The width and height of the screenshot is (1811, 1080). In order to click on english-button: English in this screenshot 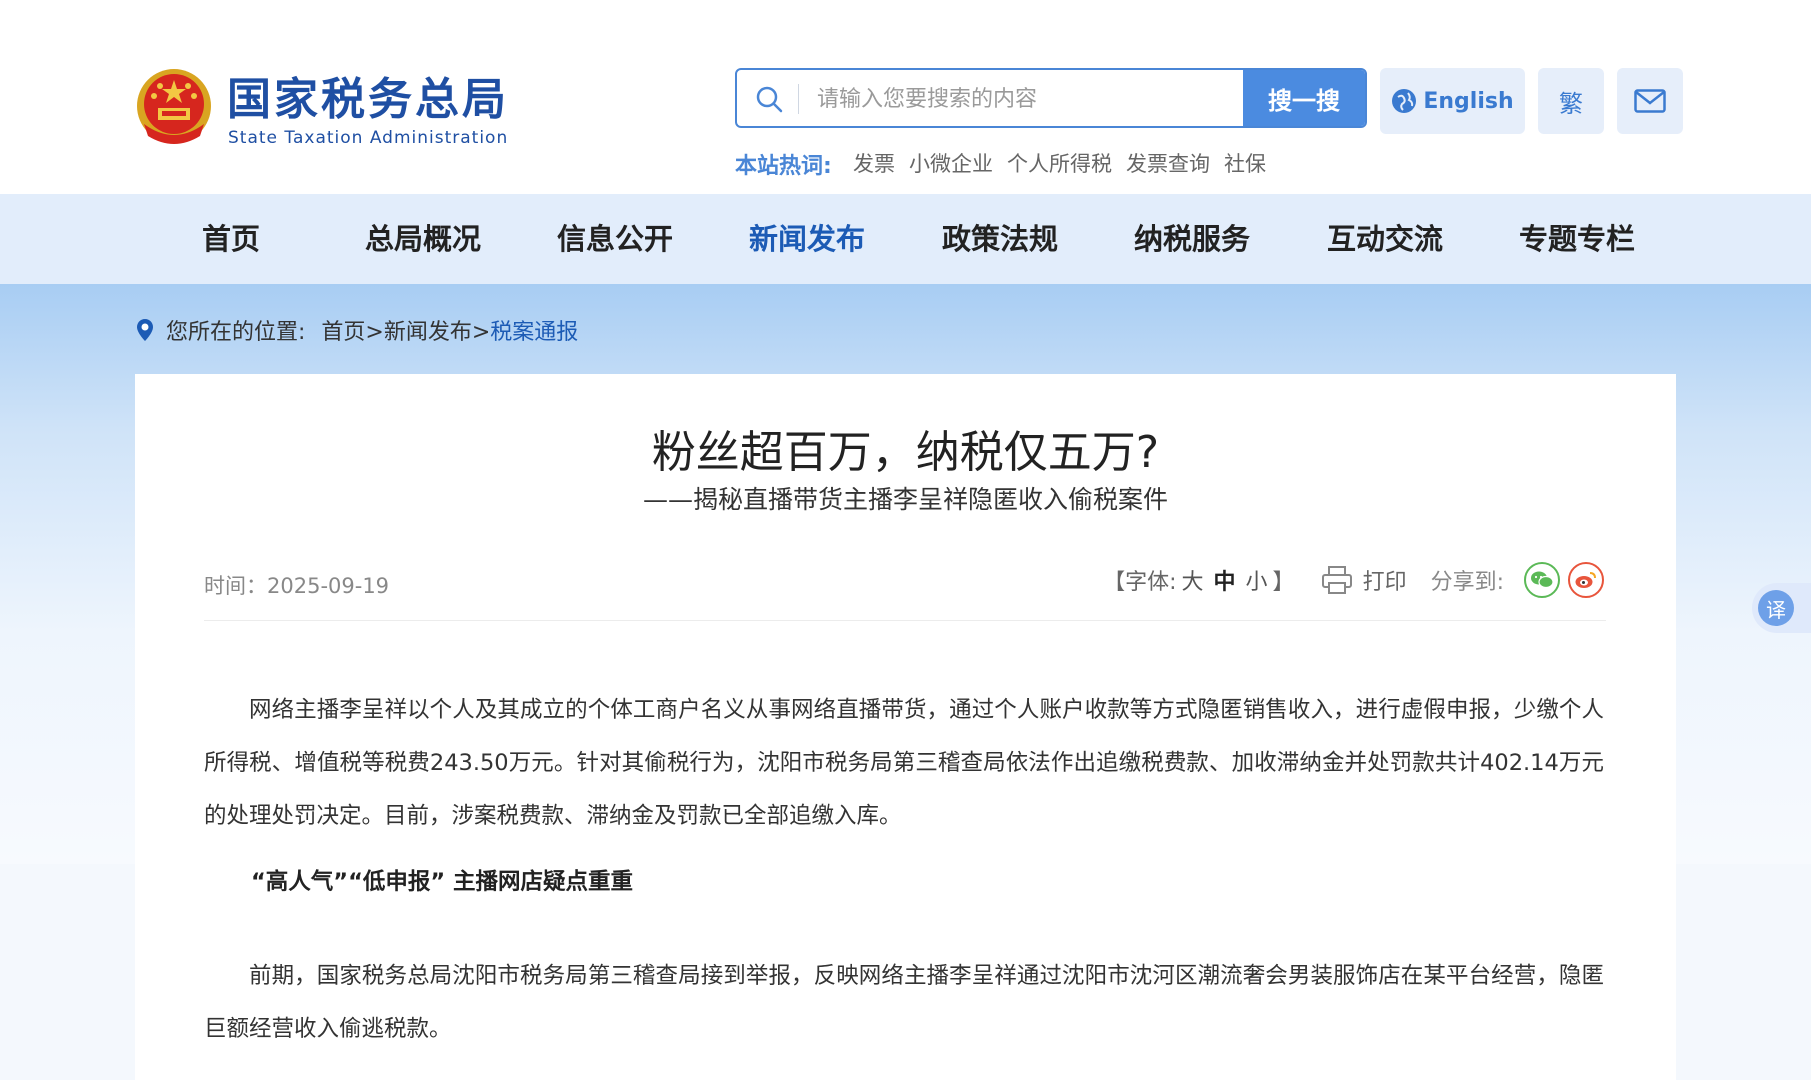, I will do `click(1452, 101)`.